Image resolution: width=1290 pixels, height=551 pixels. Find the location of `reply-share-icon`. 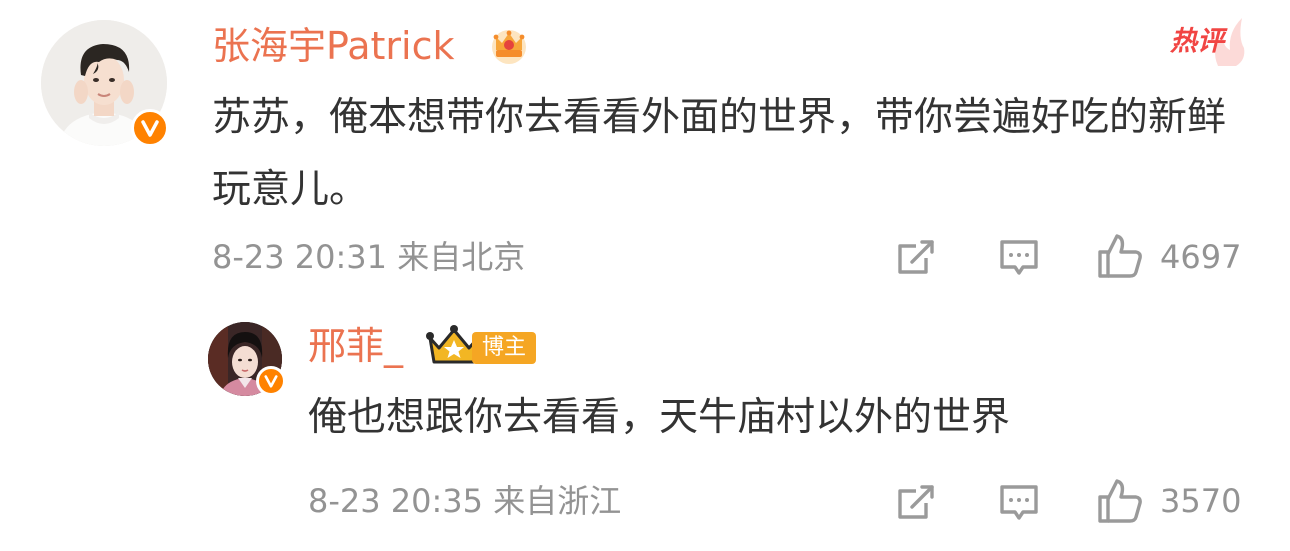

reply-share-icon is located at coordinates (916, 503).